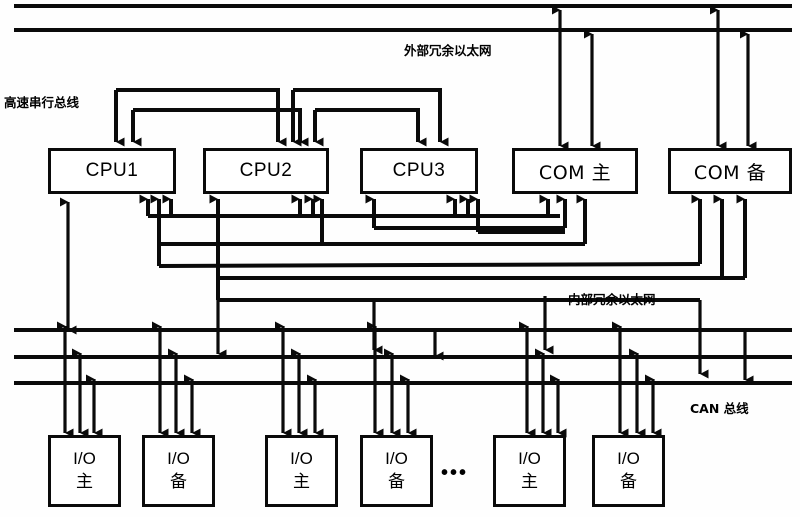  Describe the element at coordinates (396, 482) in the screenshot. I see `node-io4-role: 备` at that location.